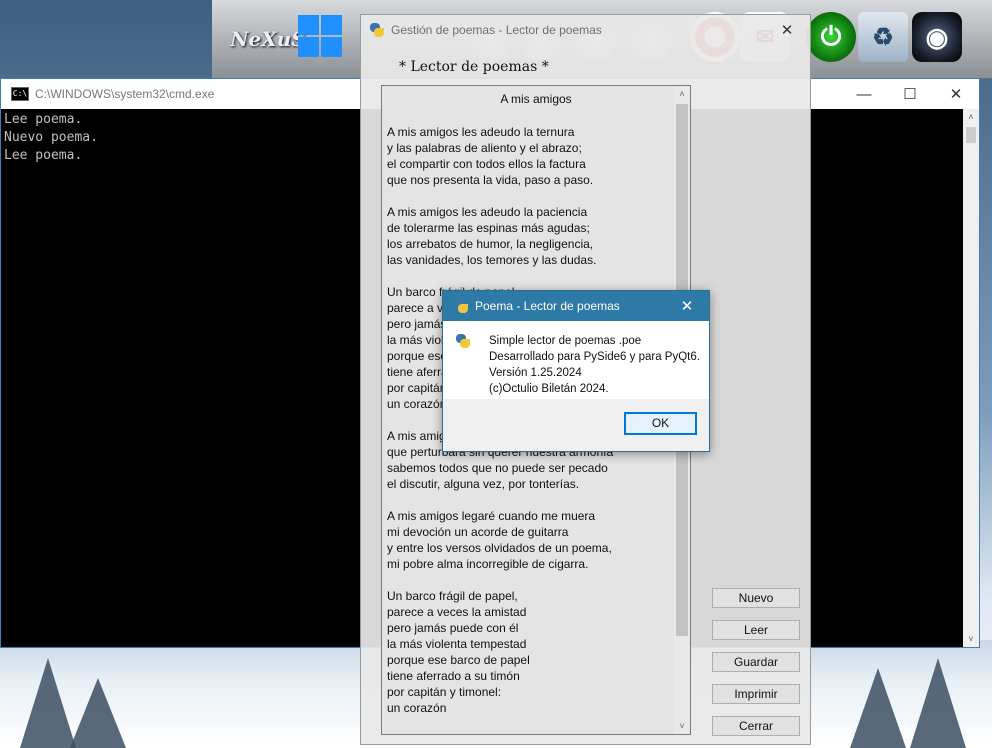  Describe the element at coordinates (594, 357) in the screenshot. I see `dialog-line: Desarrollado para PySide6 y para PyQt6.` at that location.